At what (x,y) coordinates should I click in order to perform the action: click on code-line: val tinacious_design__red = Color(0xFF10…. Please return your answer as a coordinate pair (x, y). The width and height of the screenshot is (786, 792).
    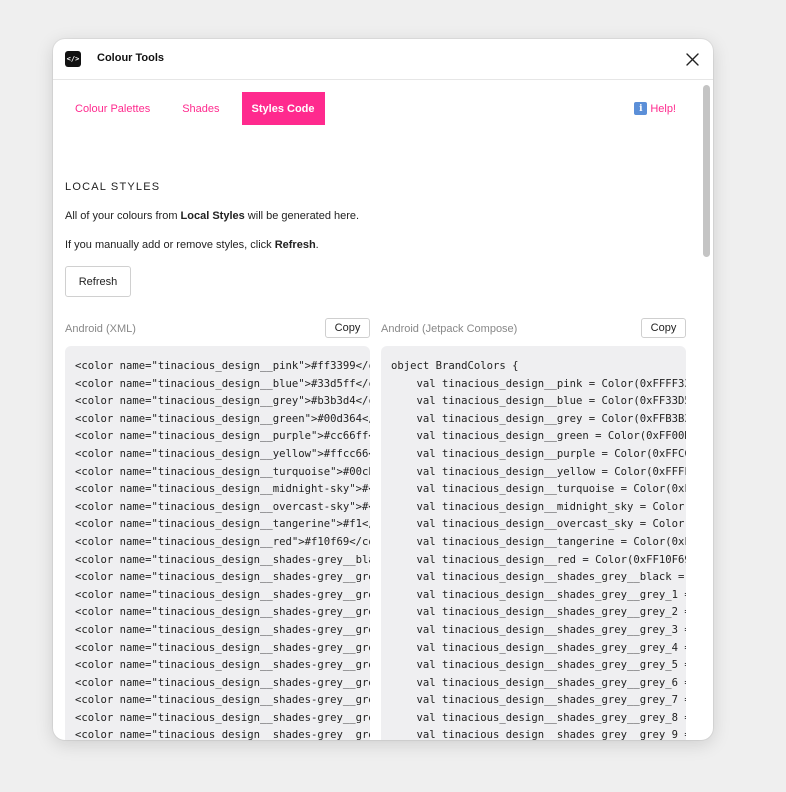
    Looking at the image, I should click on (539, 559).